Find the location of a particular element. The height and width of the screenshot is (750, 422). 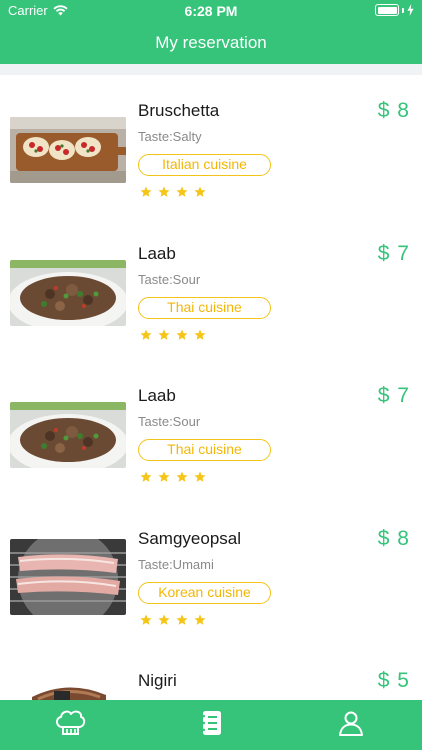

header: Carrier 6:28 PM My reservation is located at coordinates (211, 32).